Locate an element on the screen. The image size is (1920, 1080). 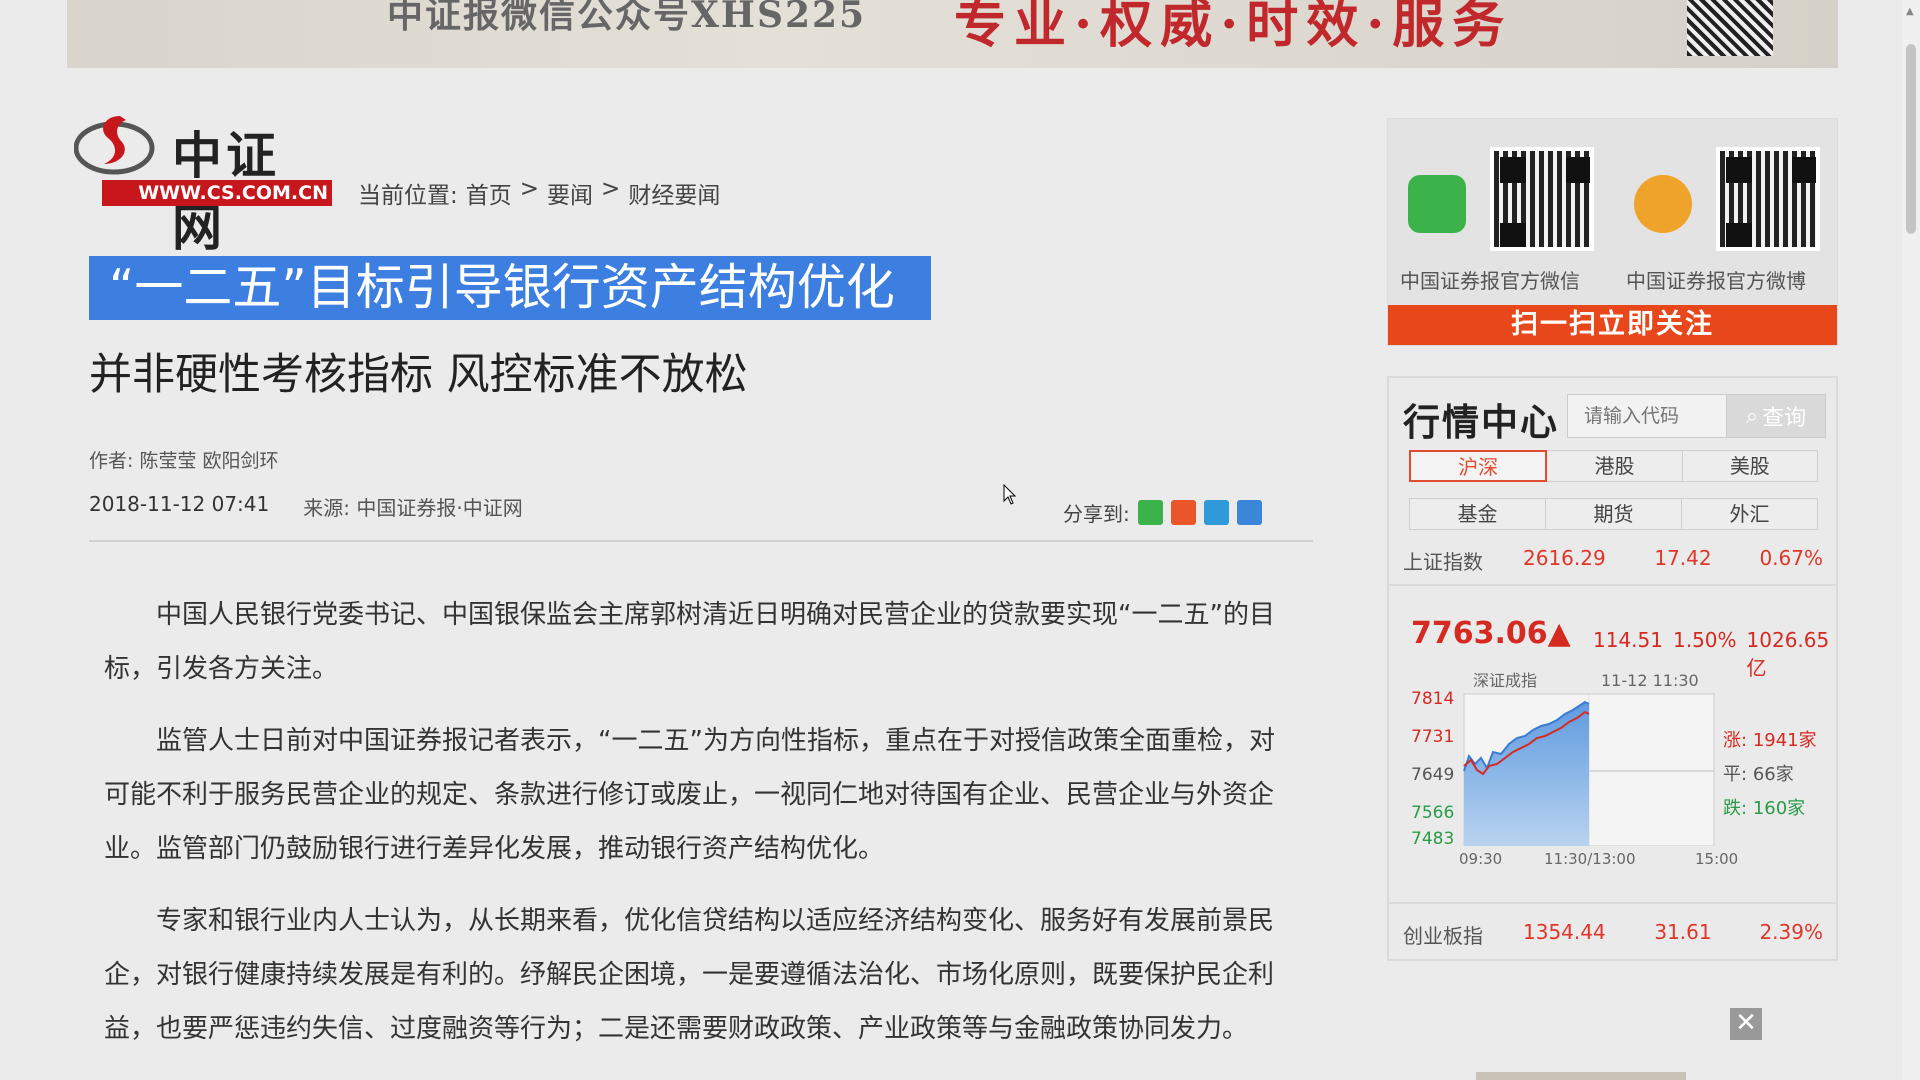
article-title: “一二五”目标引导银行资产结构优化 is located at coordinates (510, 288).